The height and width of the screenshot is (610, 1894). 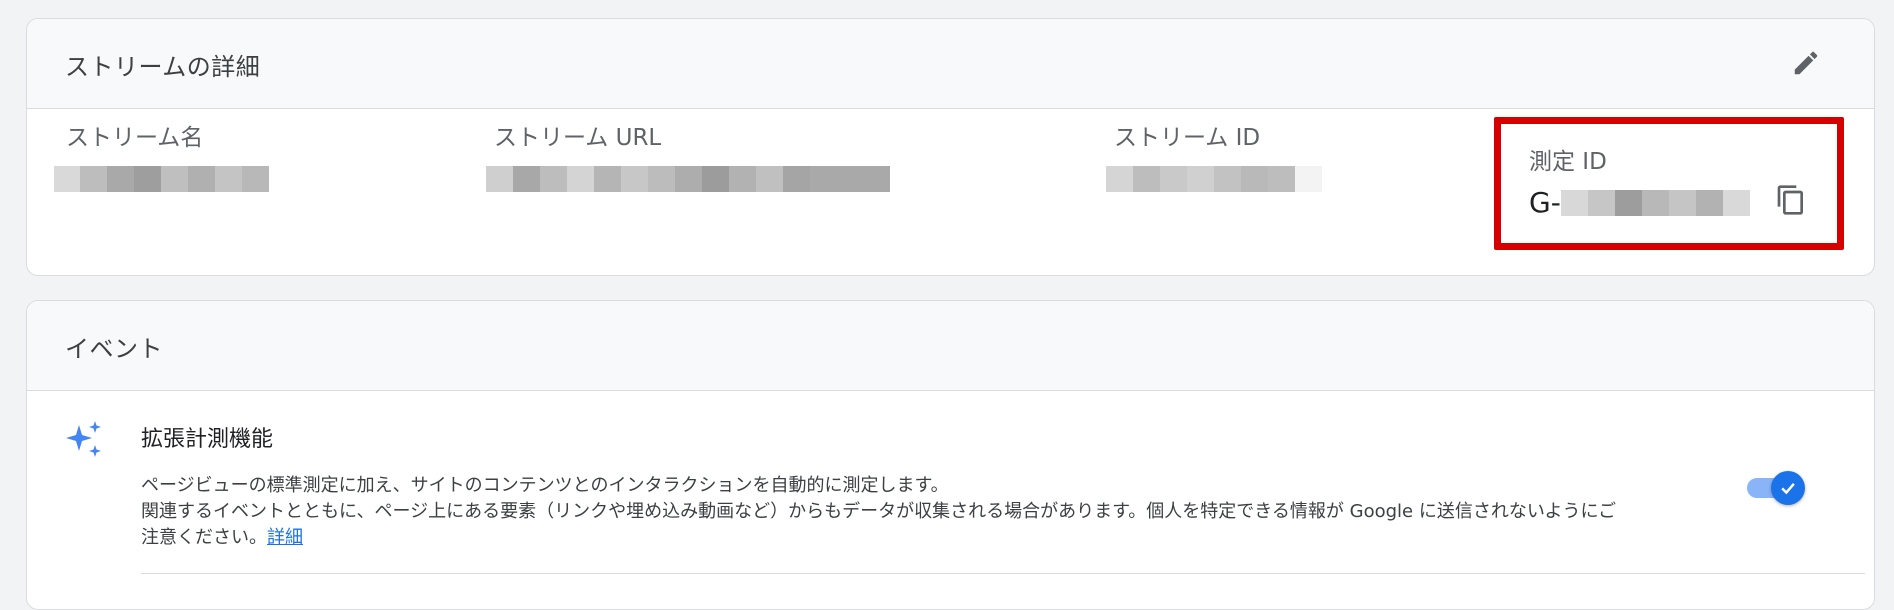 I want to click on measurement-id-value: G-, so click(x=1639, y=202).